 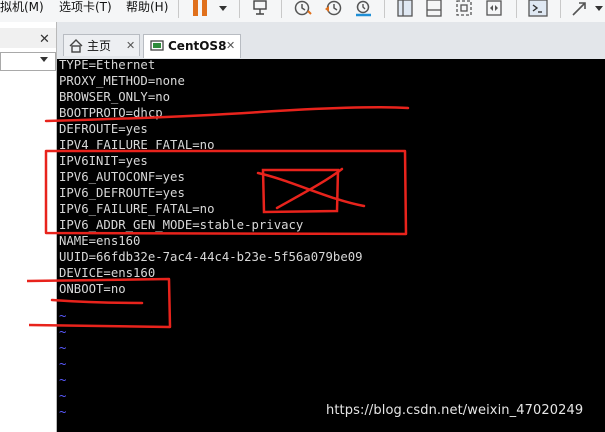 I want to click on snapshot-icon, so click(x=304, y=9).